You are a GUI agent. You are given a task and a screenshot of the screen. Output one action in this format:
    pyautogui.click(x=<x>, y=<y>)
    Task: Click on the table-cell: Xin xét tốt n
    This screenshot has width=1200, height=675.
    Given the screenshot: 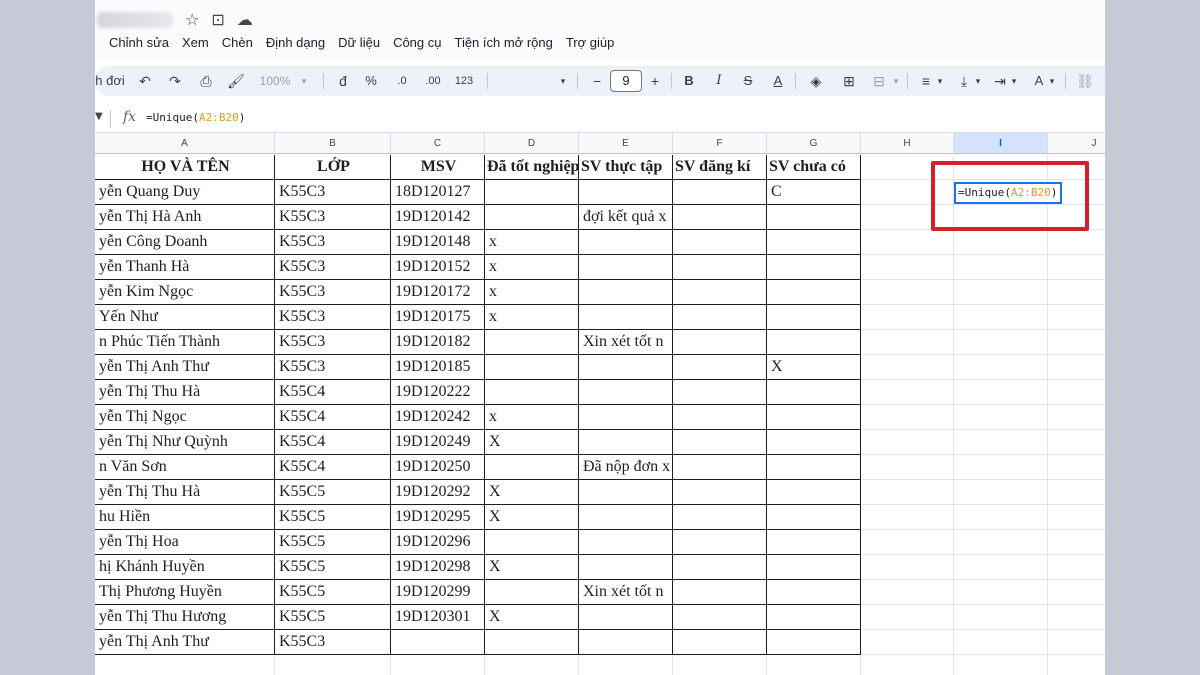 What is the action you would take?
    pyautogui.click(x=626, y=342)
    